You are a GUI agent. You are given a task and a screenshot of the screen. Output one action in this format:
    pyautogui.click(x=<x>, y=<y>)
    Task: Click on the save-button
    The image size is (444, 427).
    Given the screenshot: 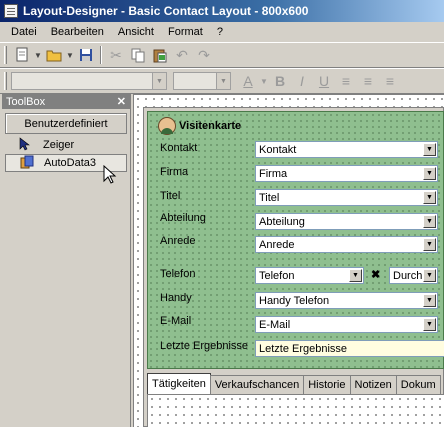 What is the action you would take?
    pyautogui.click(x=86, y=55)
    